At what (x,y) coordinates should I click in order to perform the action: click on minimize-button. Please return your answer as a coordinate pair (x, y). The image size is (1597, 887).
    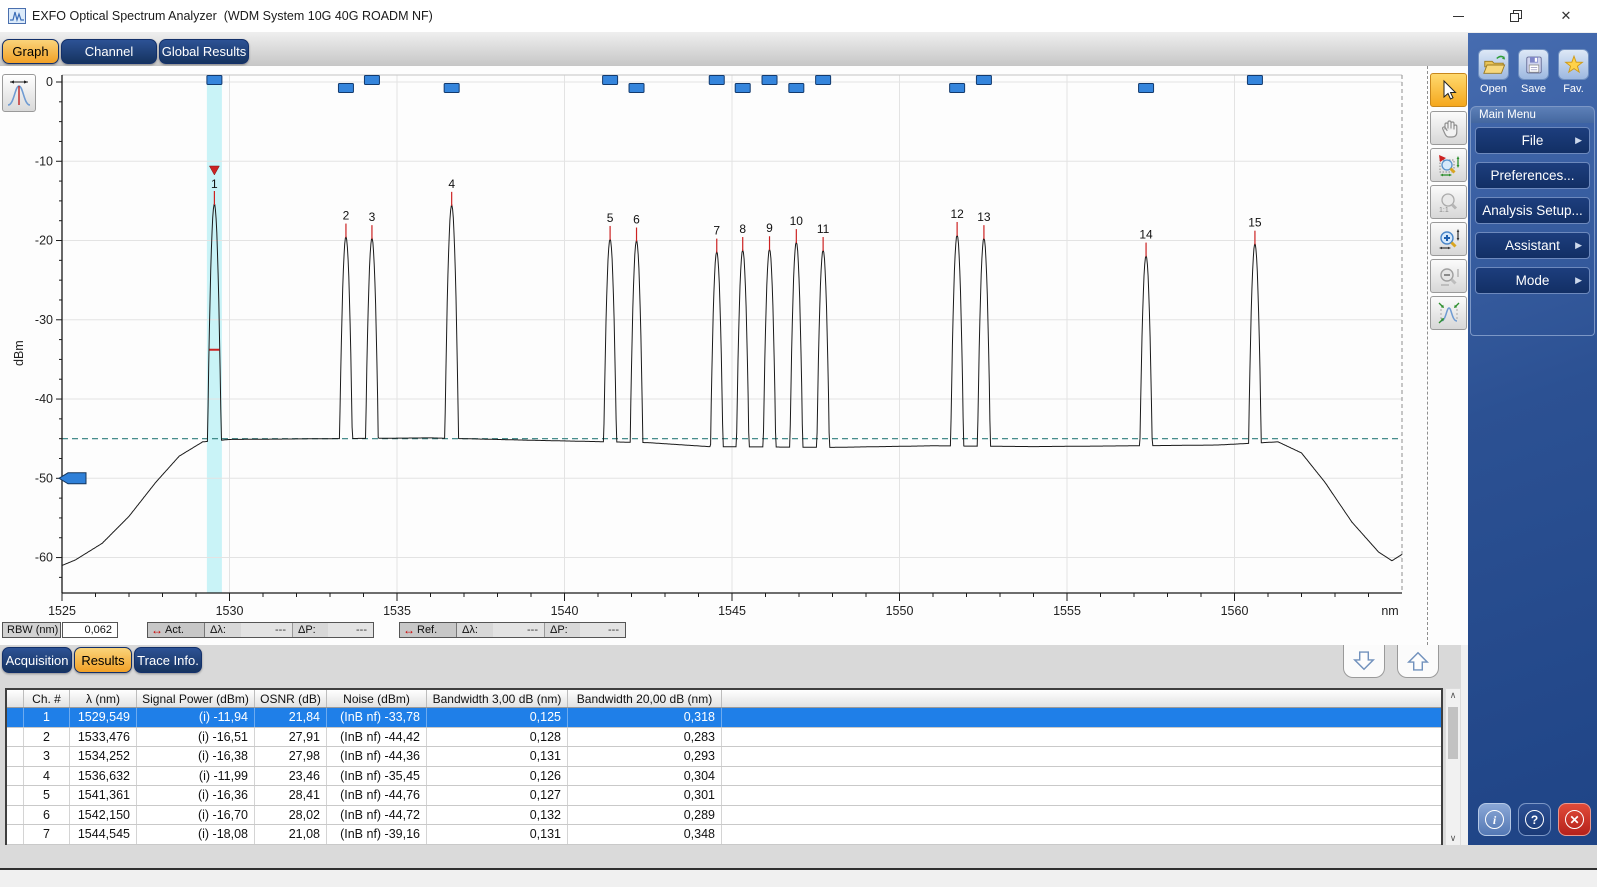
    Looking at the image, I should click on (1458, 16).